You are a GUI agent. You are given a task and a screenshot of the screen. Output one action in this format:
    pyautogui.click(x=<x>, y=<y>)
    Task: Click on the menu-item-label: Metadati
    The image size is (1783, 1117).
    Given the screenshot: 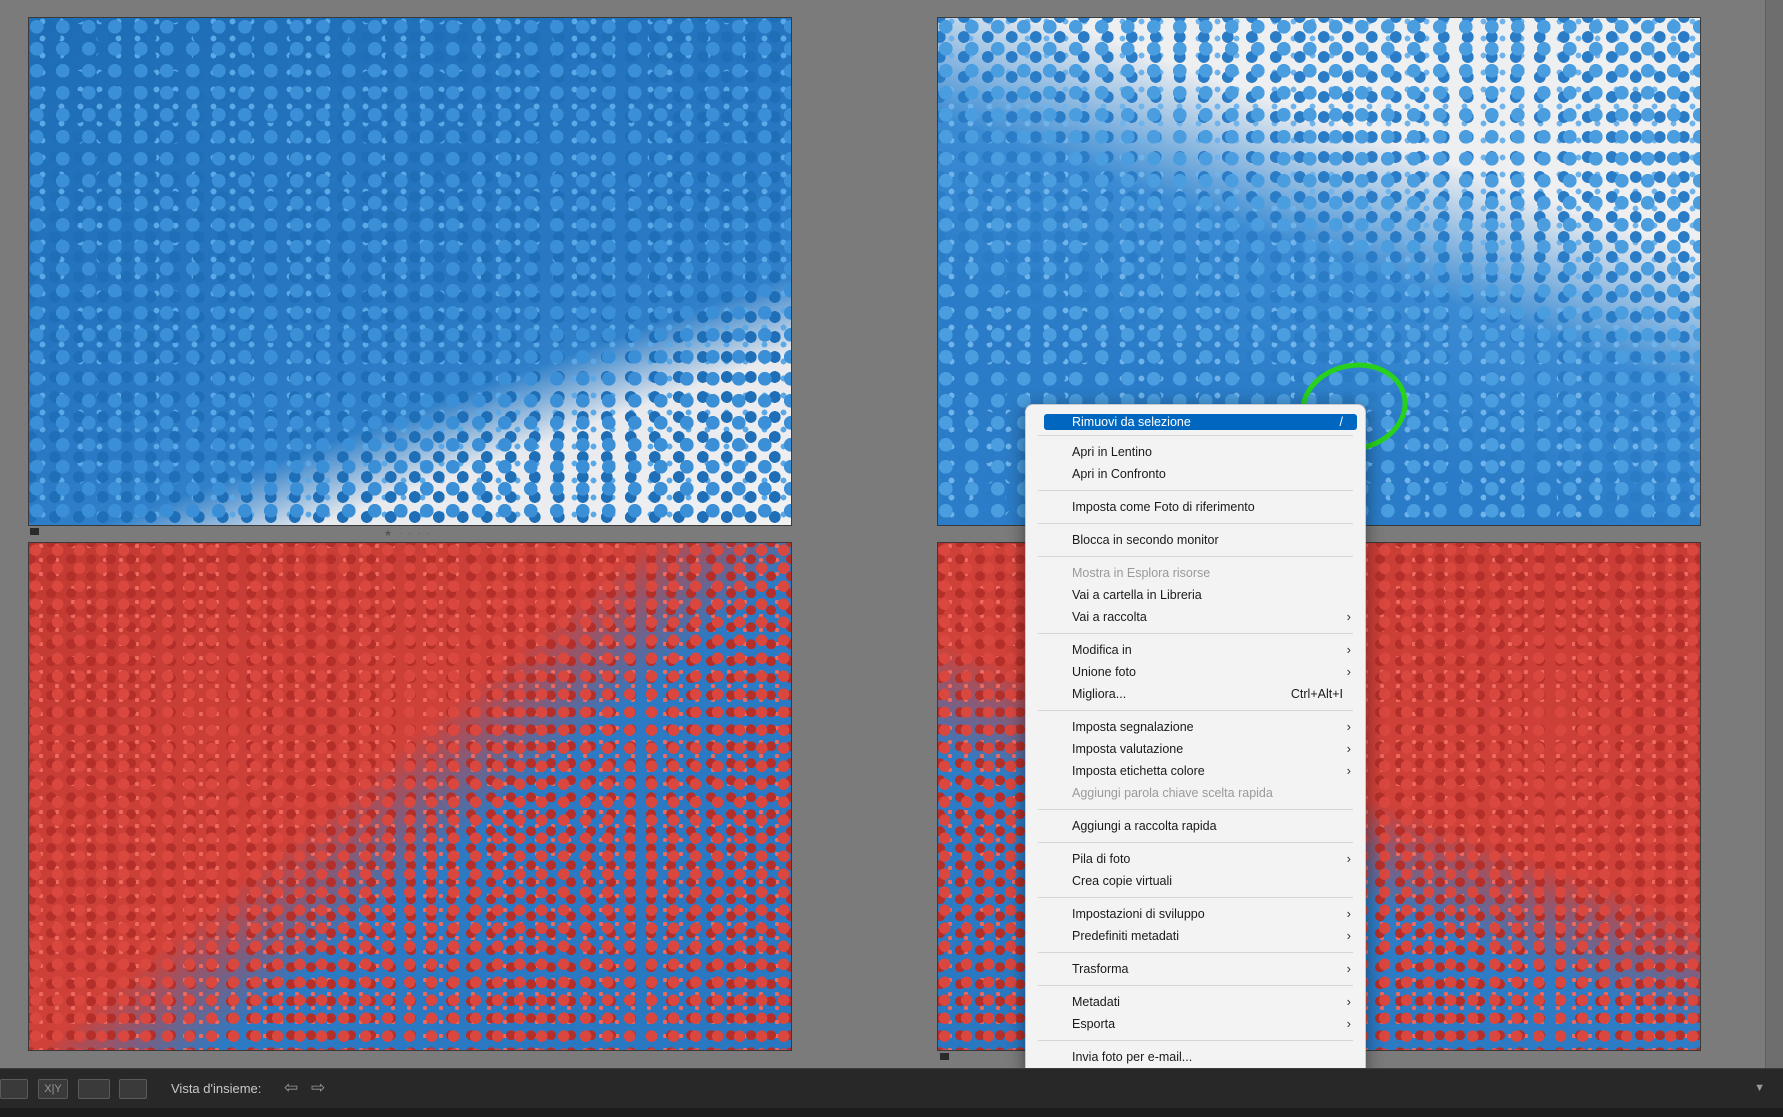 What is the action you would take?
    pyautogui.click(x=1096, y=1002)
    